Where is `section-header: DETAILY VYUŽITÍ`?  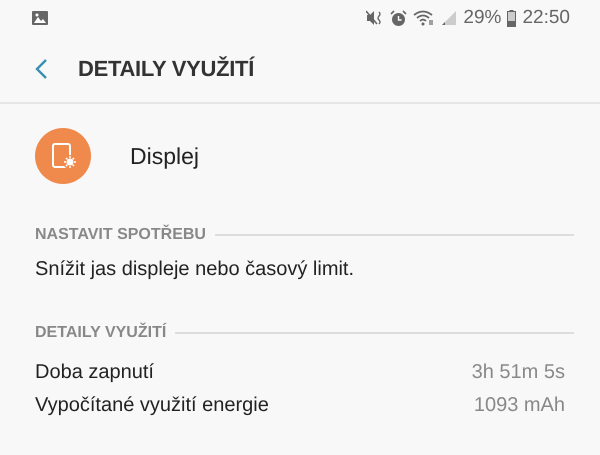 section-header: DETAILY VYUŽITÍ is located at coordinates (100, 333).